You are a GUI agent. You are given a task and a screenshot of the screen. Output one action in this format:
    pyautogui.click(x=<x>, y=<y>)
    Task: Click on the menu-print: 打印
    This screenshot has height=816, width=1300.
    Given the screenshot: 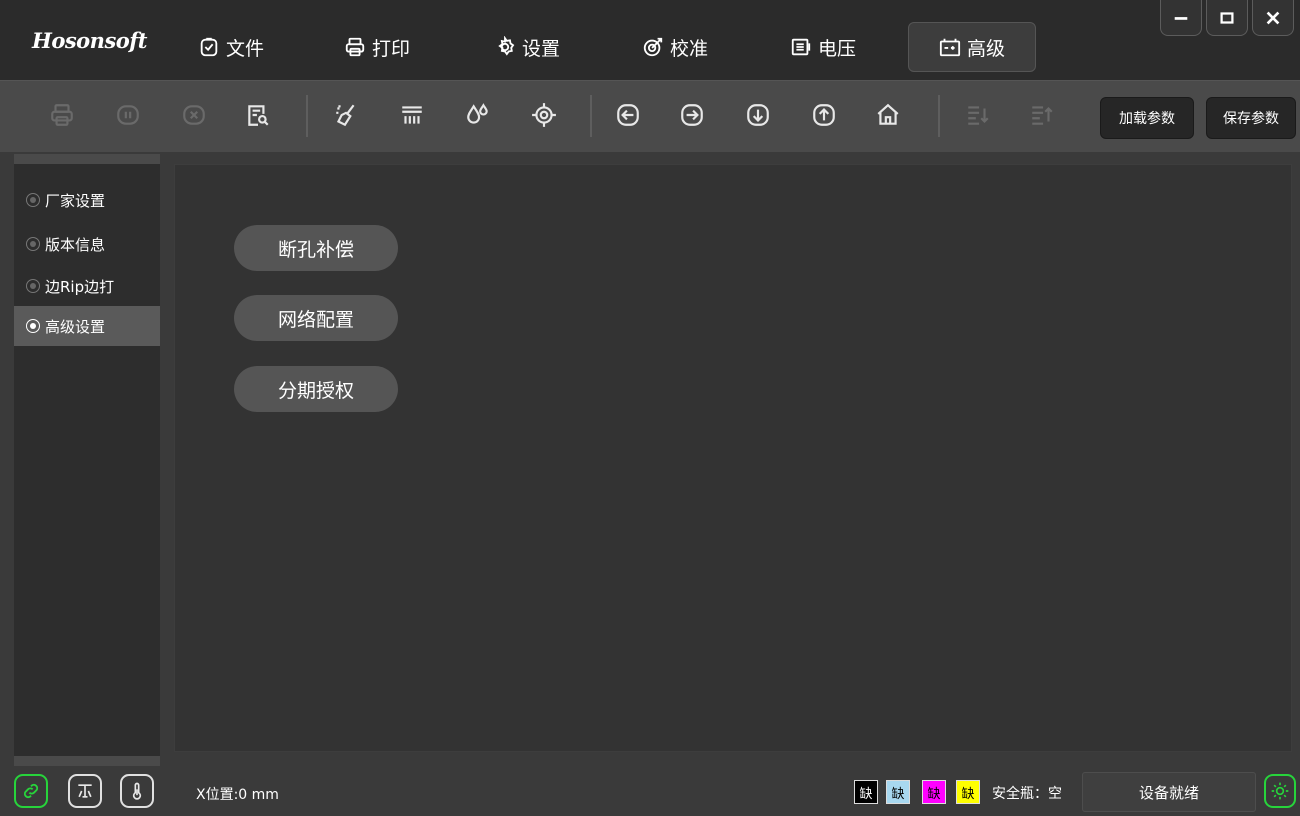 What is the action you would take?
    pyautogui.click(x=377, y=47)
    